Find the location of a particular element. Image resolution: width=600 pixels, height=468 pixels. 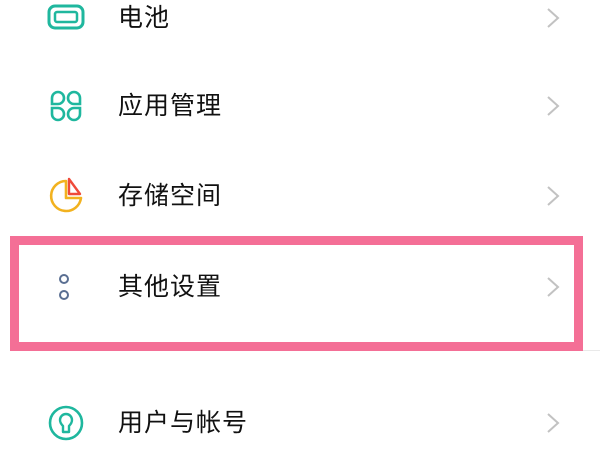

settings-item-label: 用户与帐号 is located at coordinates (183, 422).